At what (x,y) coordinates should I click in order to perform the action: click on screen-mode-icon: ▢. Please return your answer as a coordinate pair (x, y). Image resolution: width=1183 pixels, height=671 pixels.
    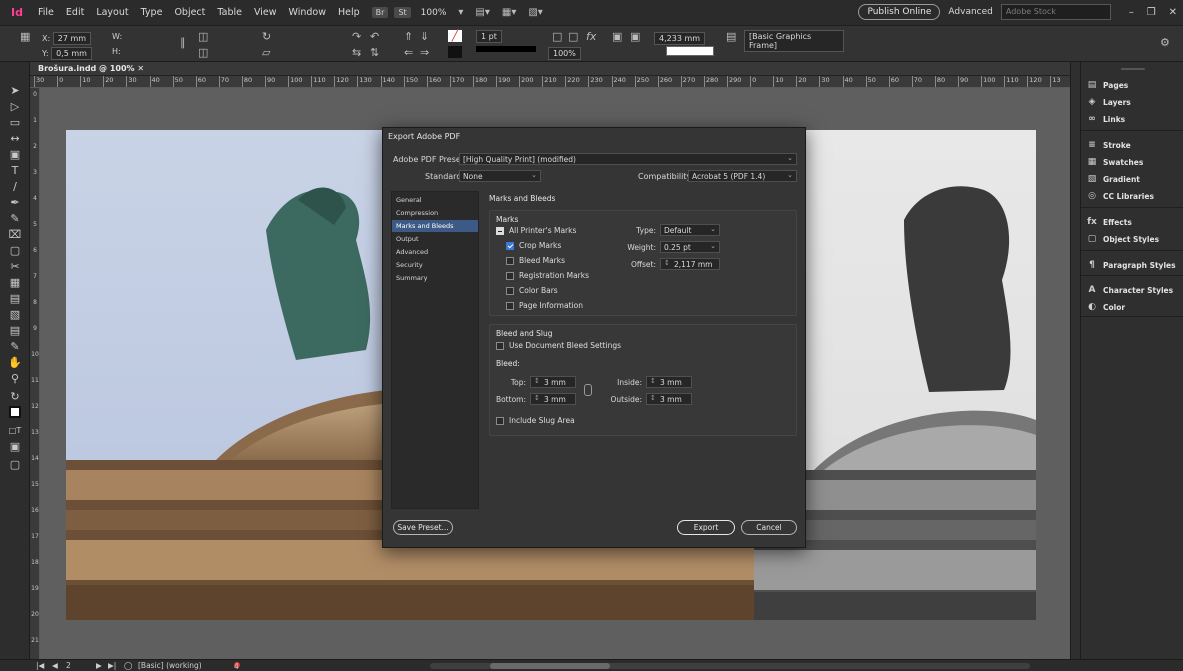
    Looking at the image, I should click on (15, 465).